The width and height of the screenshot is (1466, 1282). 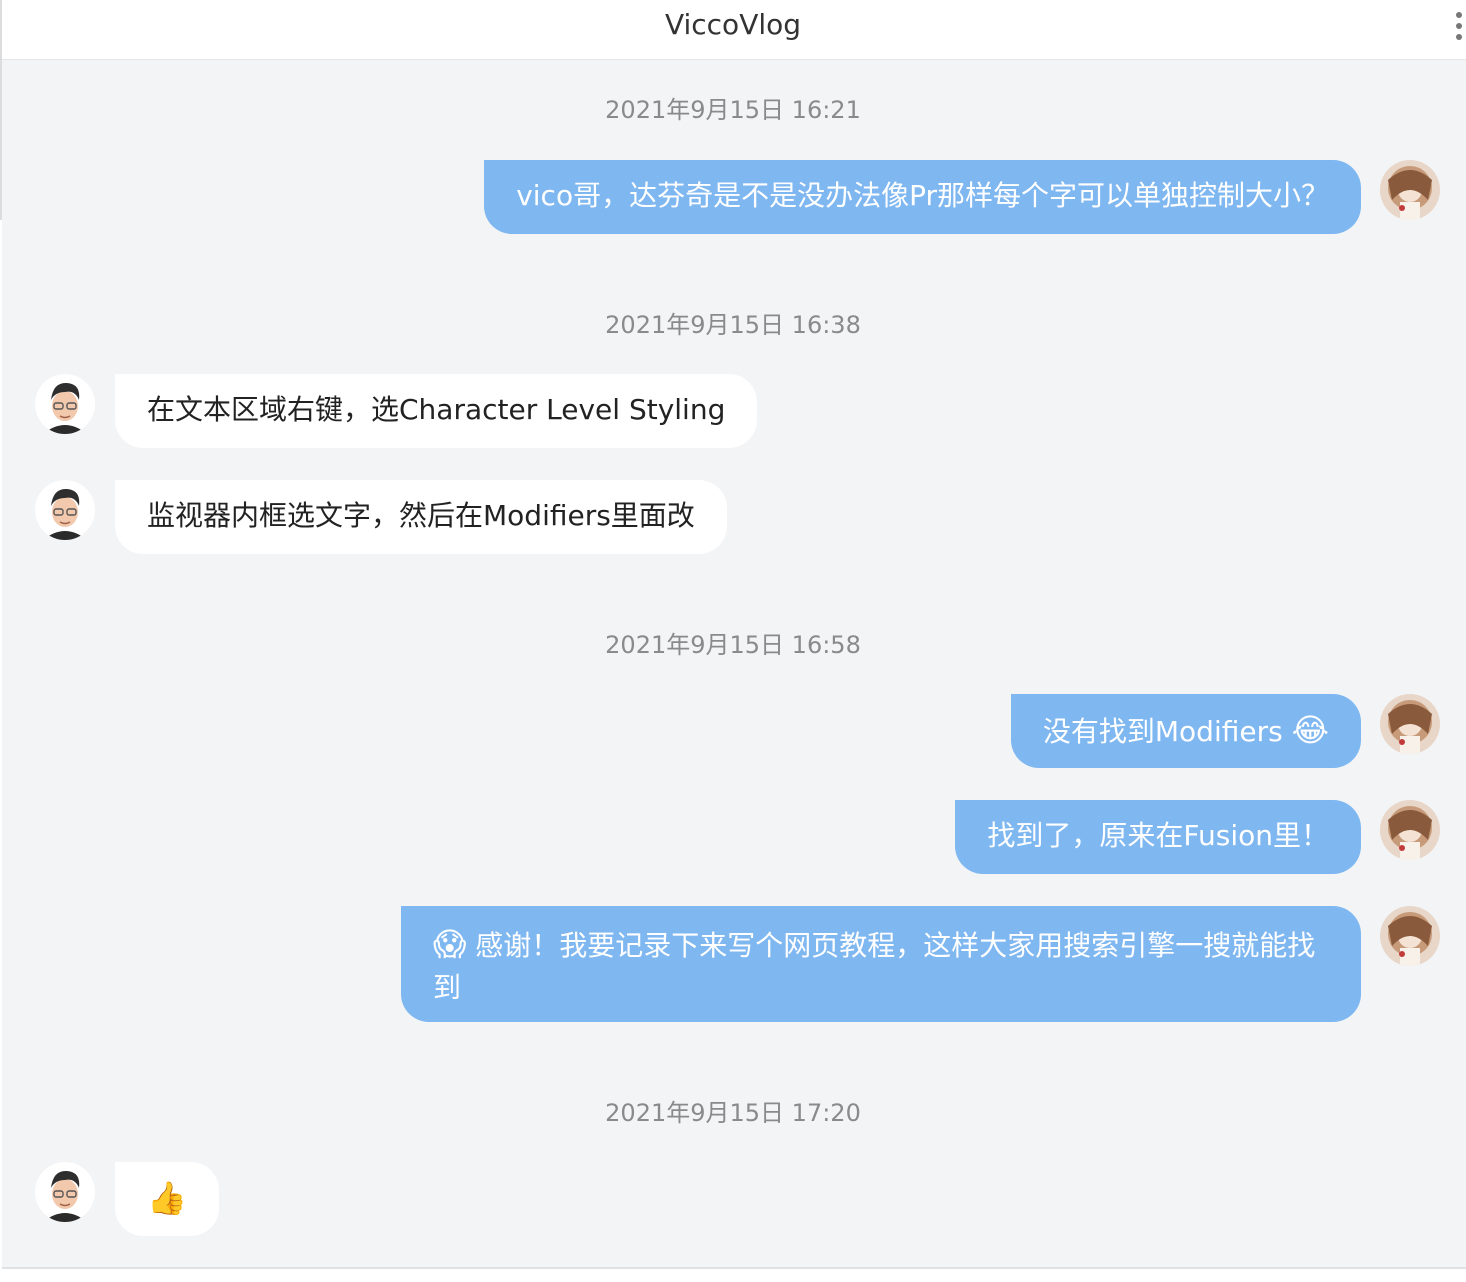 I want to click on incoming-message-bubble: 在文本区域右键，选Character Level Styling, so click(x=436, y=411).